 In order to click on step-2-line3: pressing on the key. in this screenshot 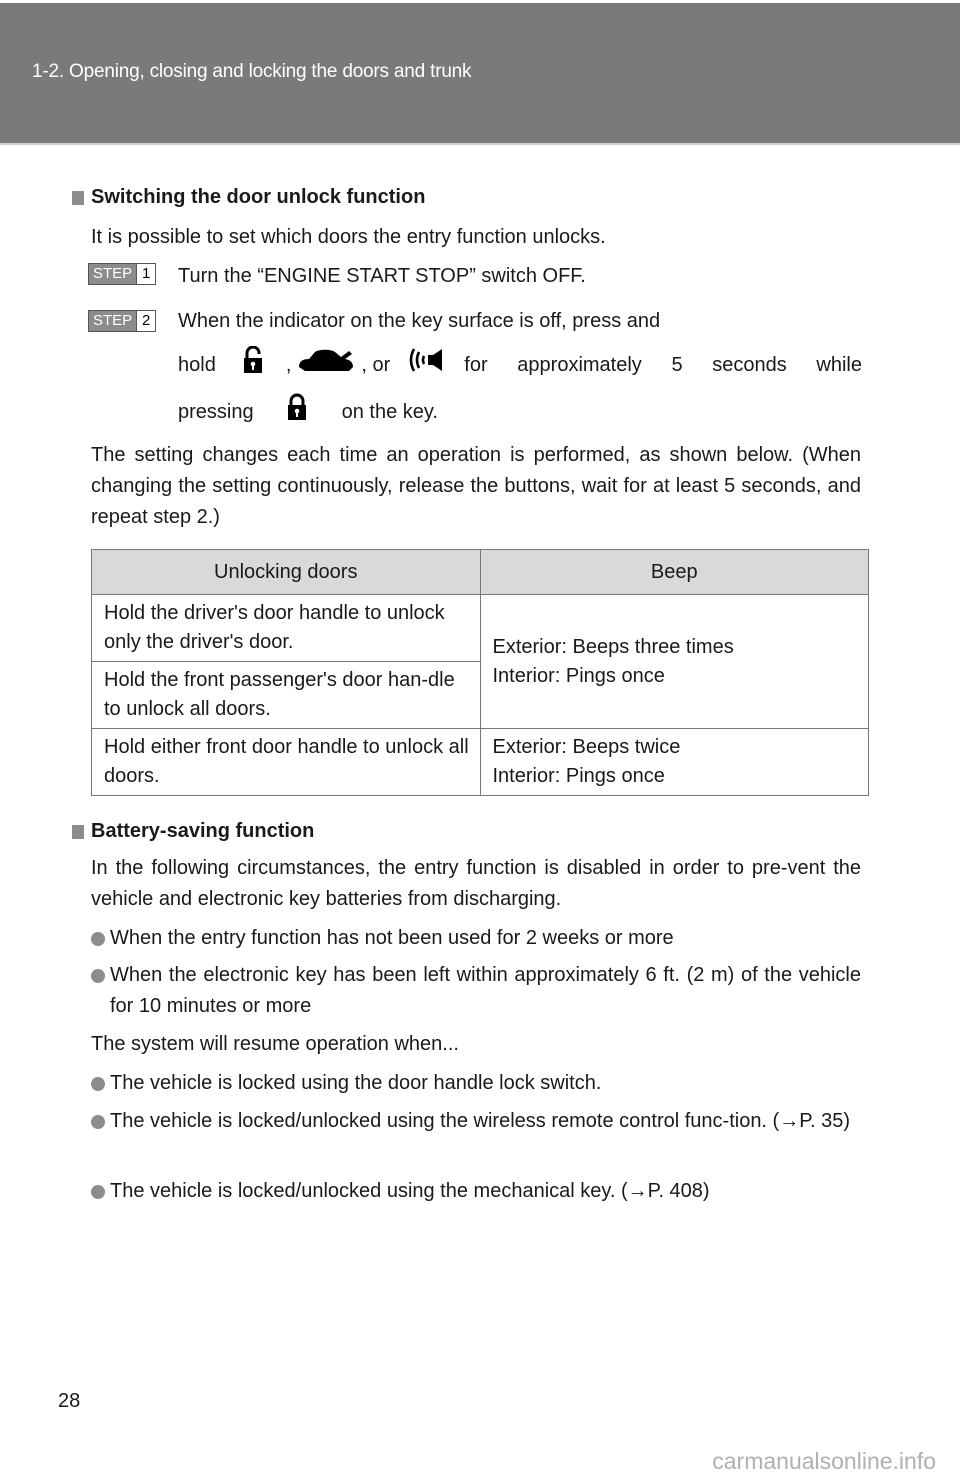, I will do `click(520, 412)`.